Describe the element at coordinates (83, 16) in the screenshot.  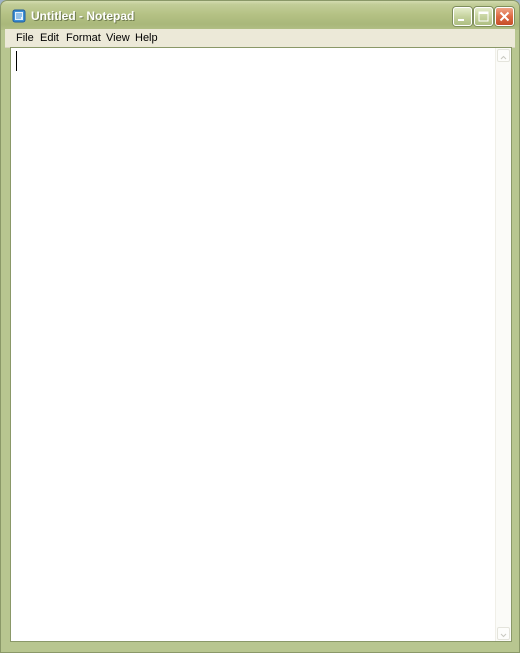
I see `window-title: Untitled - Notepad` at that location.